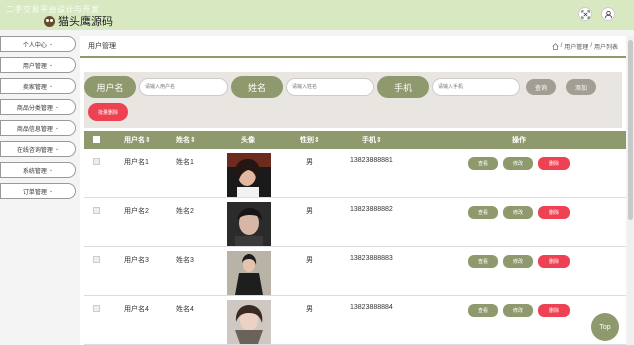 Image resolution: width=634 pixels, height=345 pixels. I want to click on cell-phone: 13823888884, so click(371, 307).